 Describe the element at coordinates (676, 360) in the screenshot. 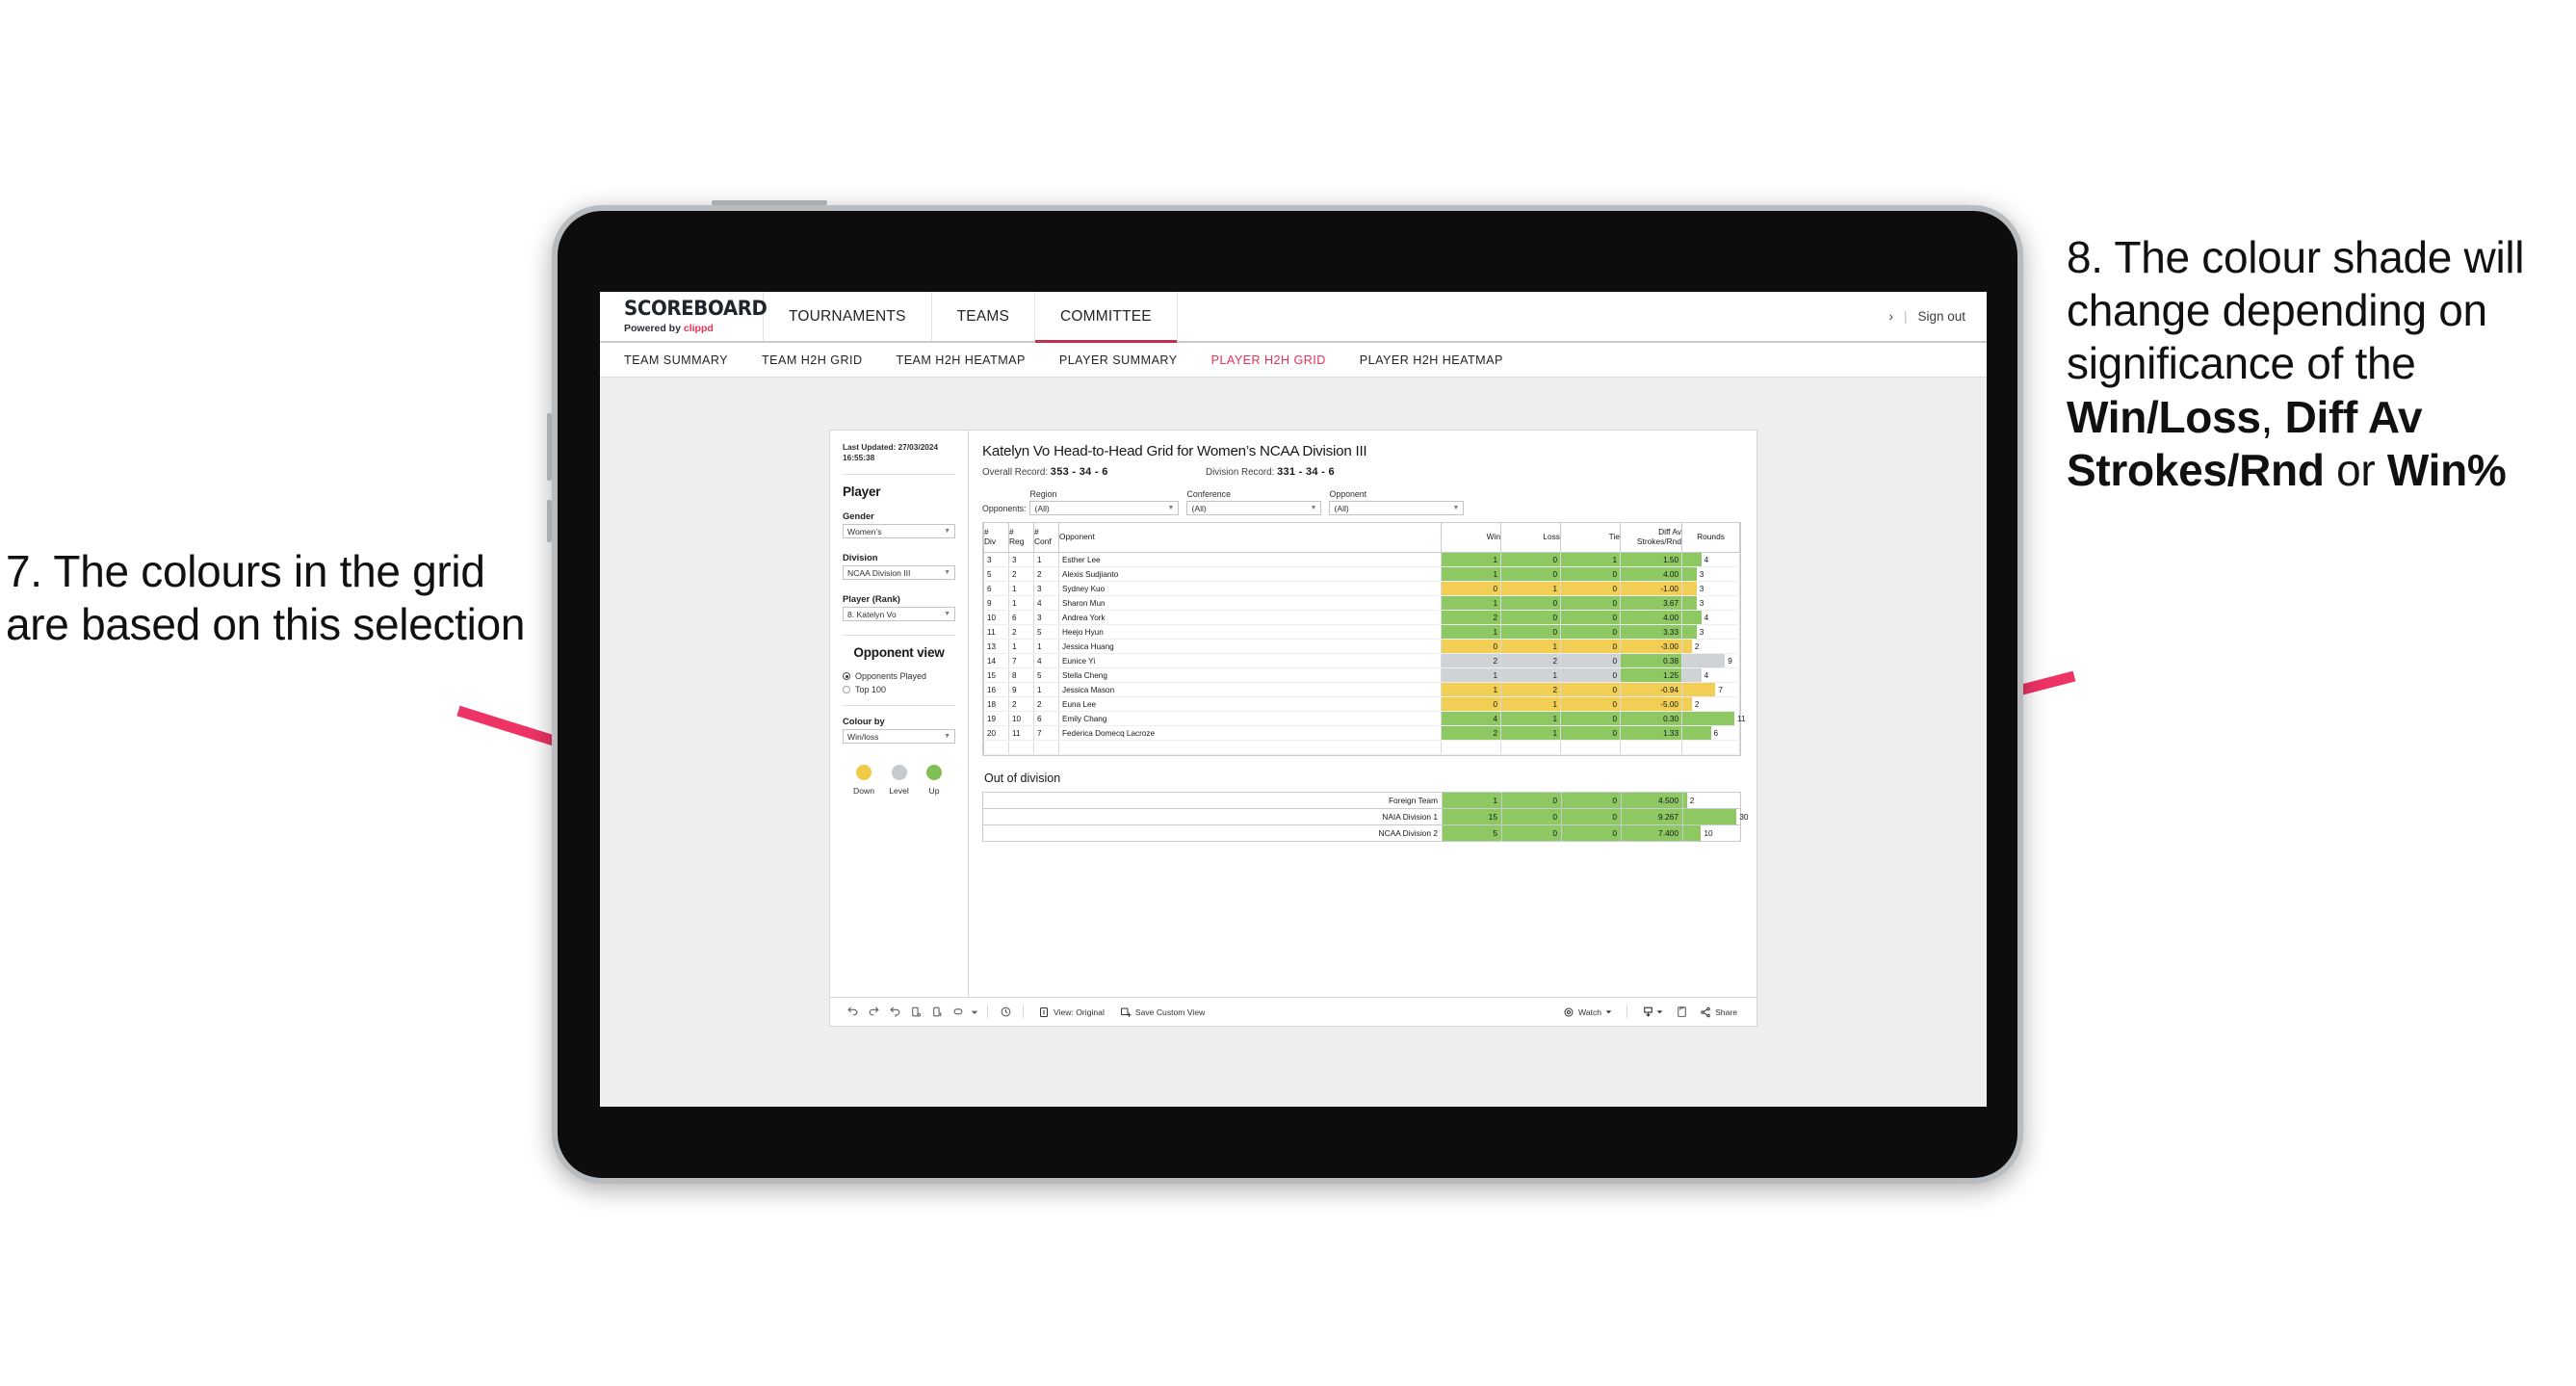

I see `tab-team-summary: TEAM SUMMARY` at that location.